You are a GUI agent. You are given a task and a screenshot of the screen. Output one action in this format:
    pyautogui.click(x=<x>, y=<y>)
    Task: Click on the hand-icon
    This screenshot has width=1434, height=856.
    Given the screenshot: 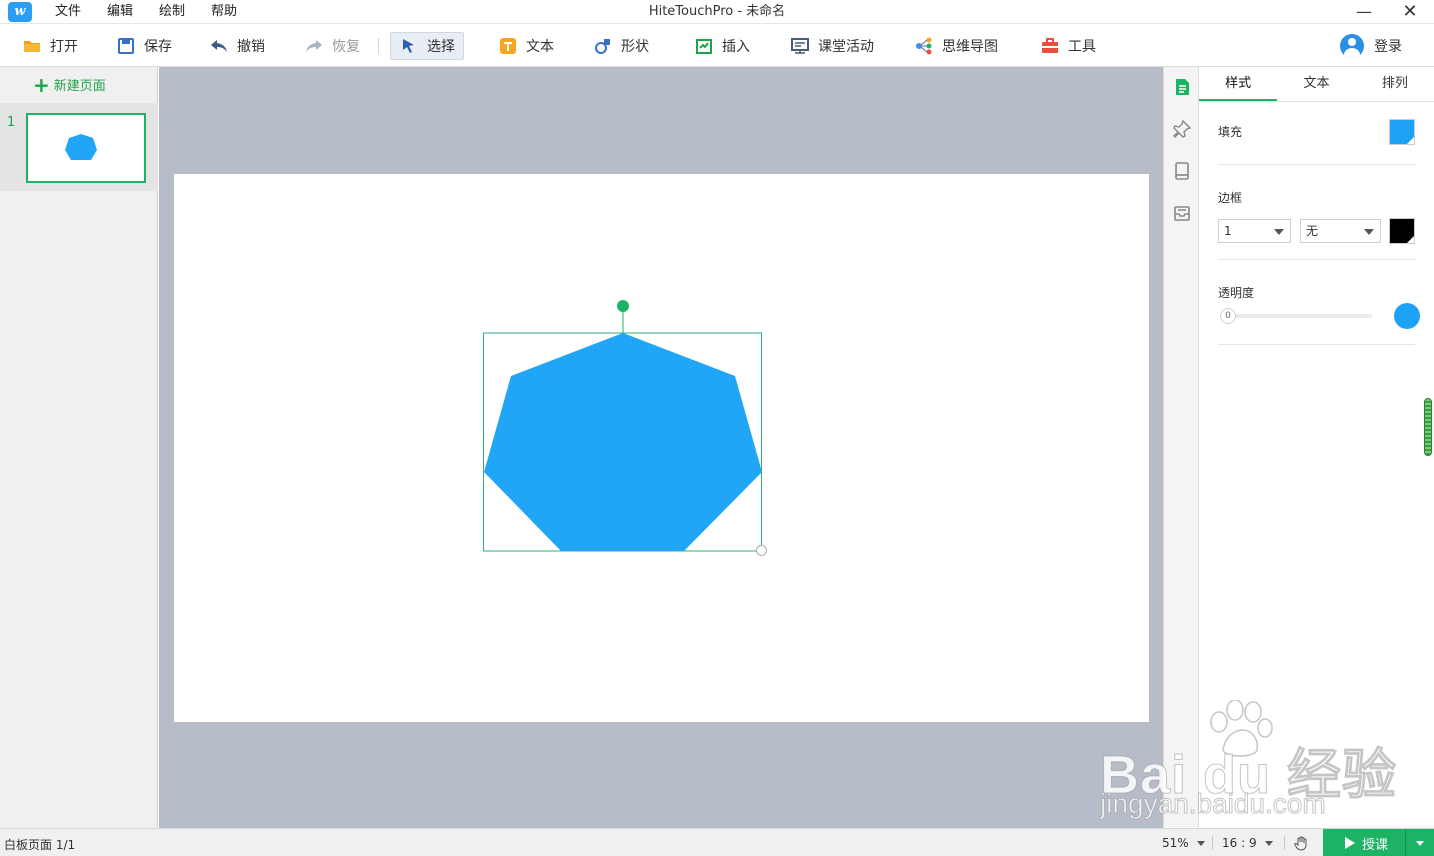 What is the action you would take?
    pyautogui.click(x=1302, y=843)
    